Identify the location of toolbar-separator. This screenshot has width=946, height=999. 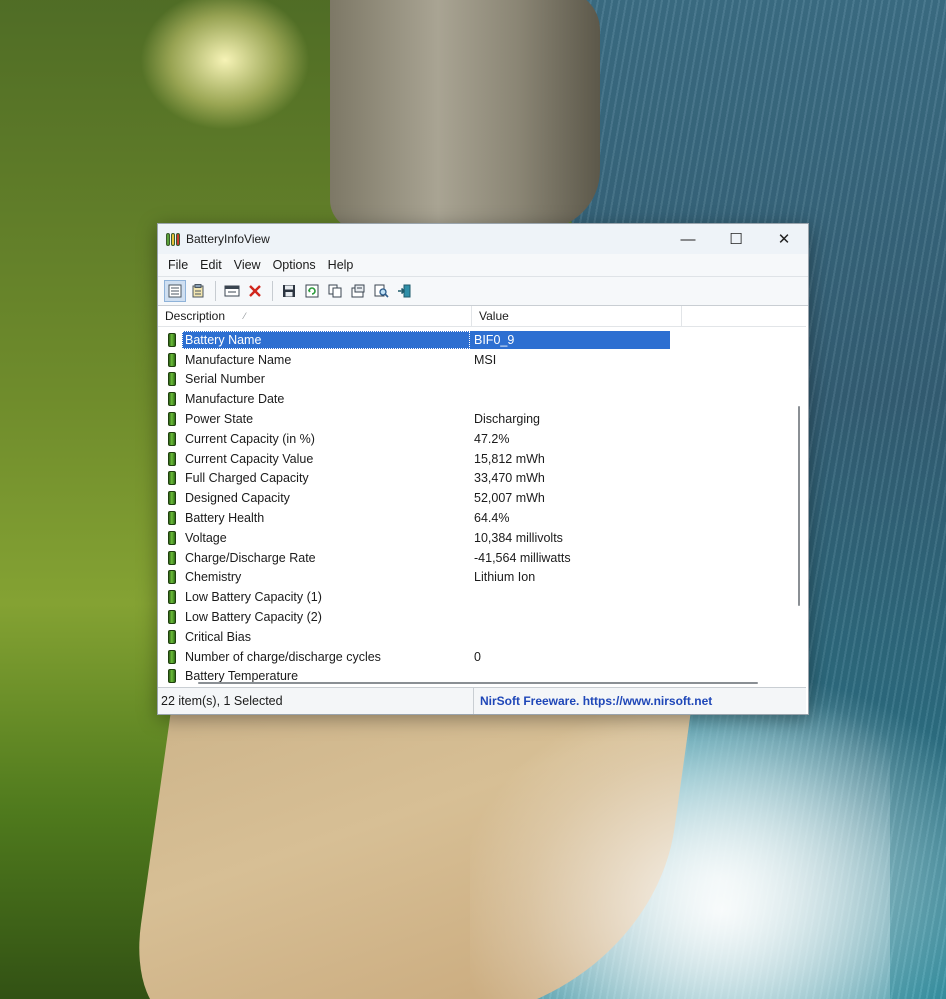
(215, 291).